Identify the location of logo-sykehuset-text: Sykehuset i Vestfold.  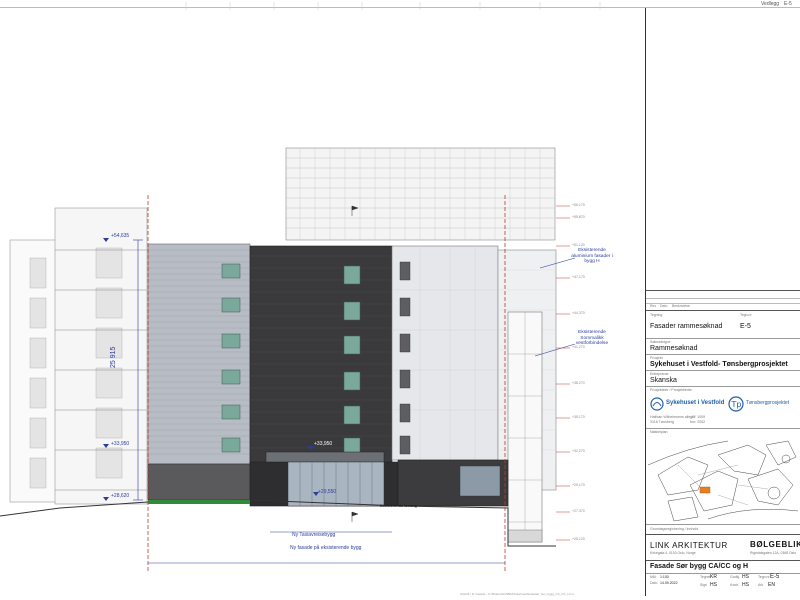
(695, 403).